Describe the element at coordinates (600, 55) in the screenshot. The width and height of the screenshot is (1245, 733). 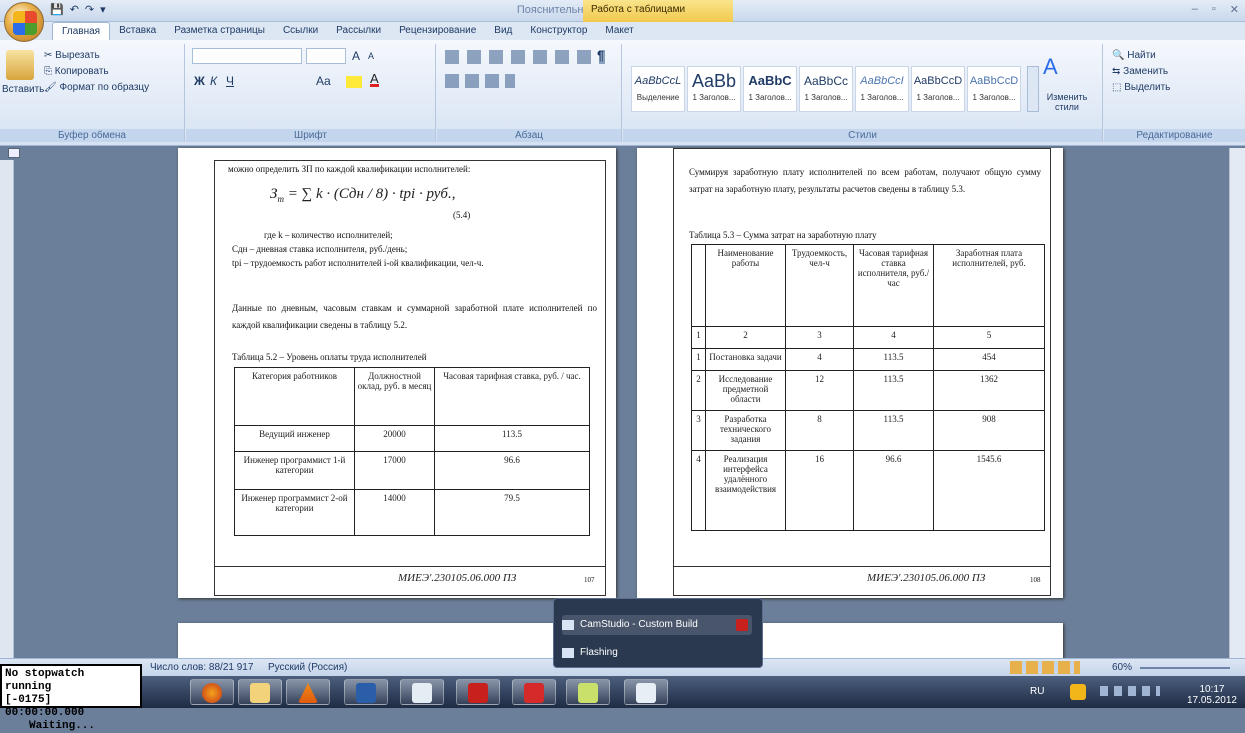
I see `pilcrow-button: ¶` at that location.